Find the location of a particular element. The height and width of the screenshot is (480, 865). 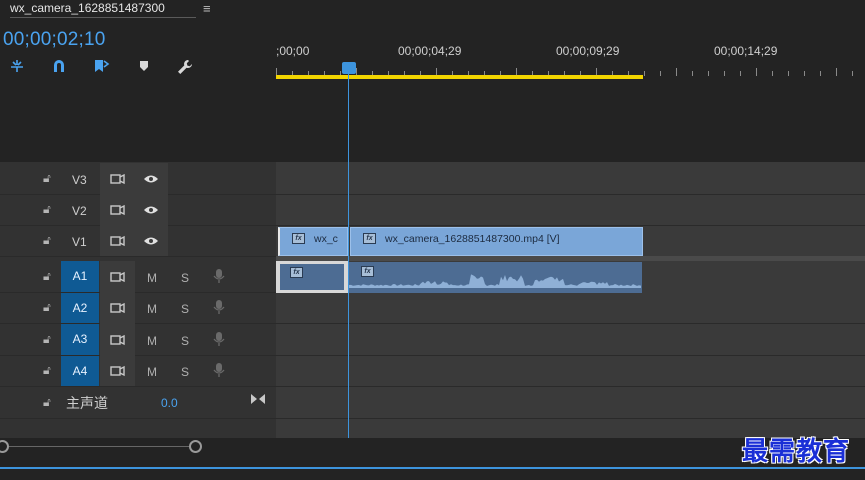

audio-clip-a1-main: fx is located at coordinates (495, 277).